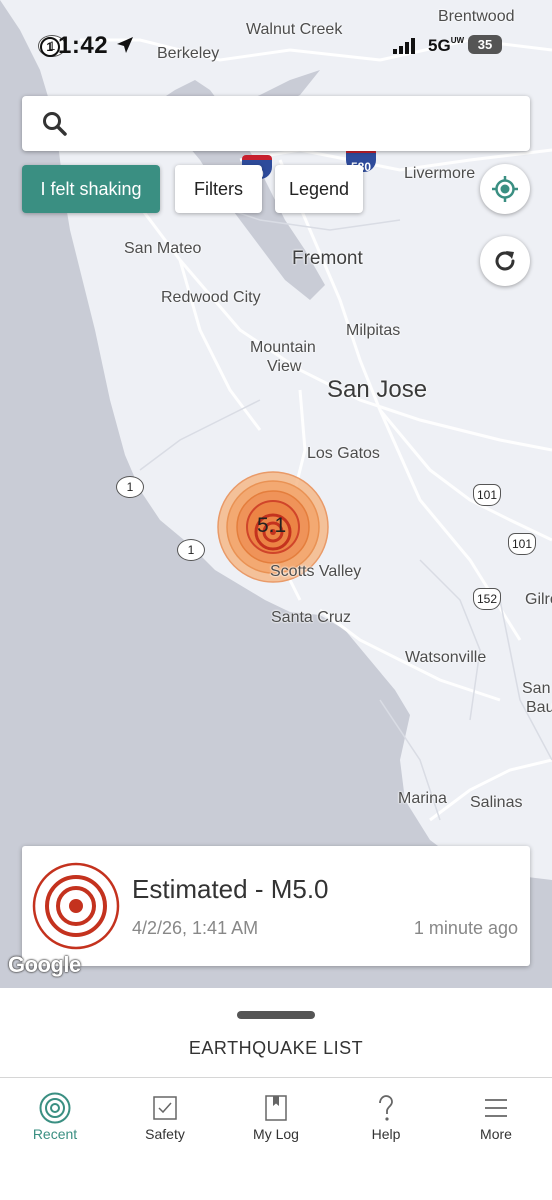 This screenshot has height=1200, width=552. I want to click on place-label: Gilro, so click(538, 599).